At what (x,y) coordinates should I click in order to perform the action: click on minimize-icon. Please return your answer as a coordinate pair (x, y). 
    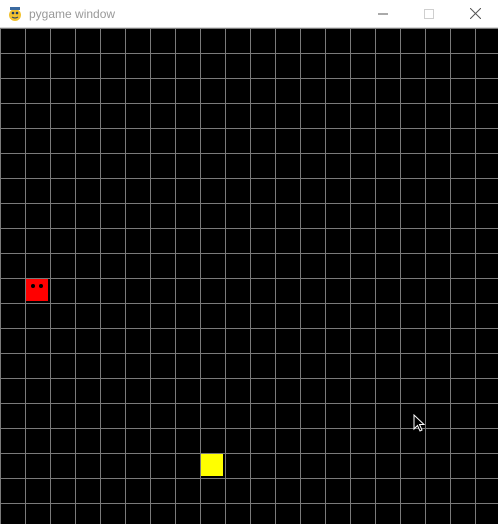
    Looking at the image, I should click on (383, 13).